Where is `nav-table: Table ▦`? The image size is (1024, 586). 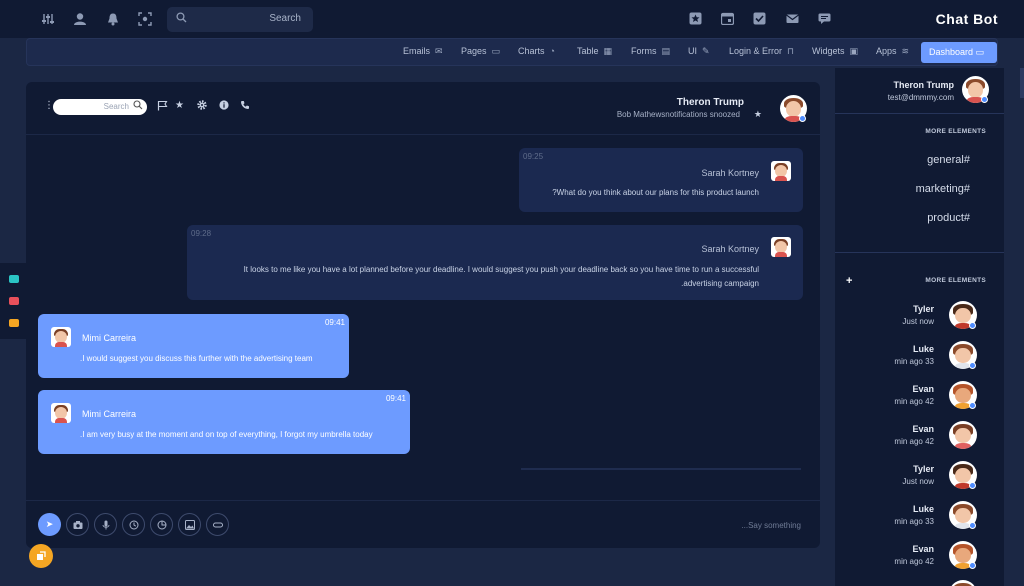 nav-table: Table ▦ is located at coordinates (594, 51).